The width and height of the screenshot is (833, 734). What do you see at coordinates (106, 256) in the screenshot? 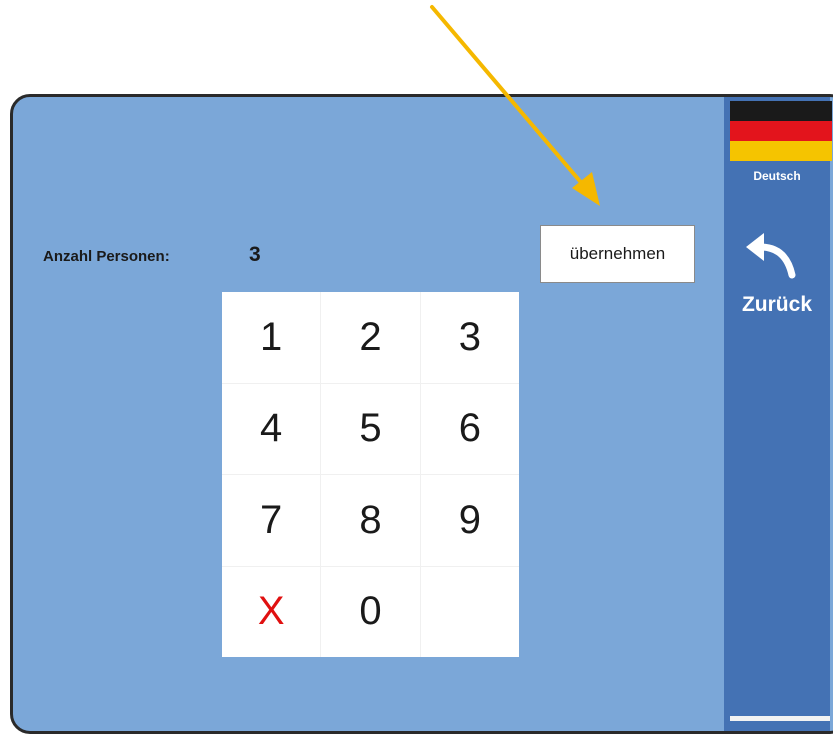
I see `person-count-label: Anzahl Personen:` at bounding box center [106, 256].